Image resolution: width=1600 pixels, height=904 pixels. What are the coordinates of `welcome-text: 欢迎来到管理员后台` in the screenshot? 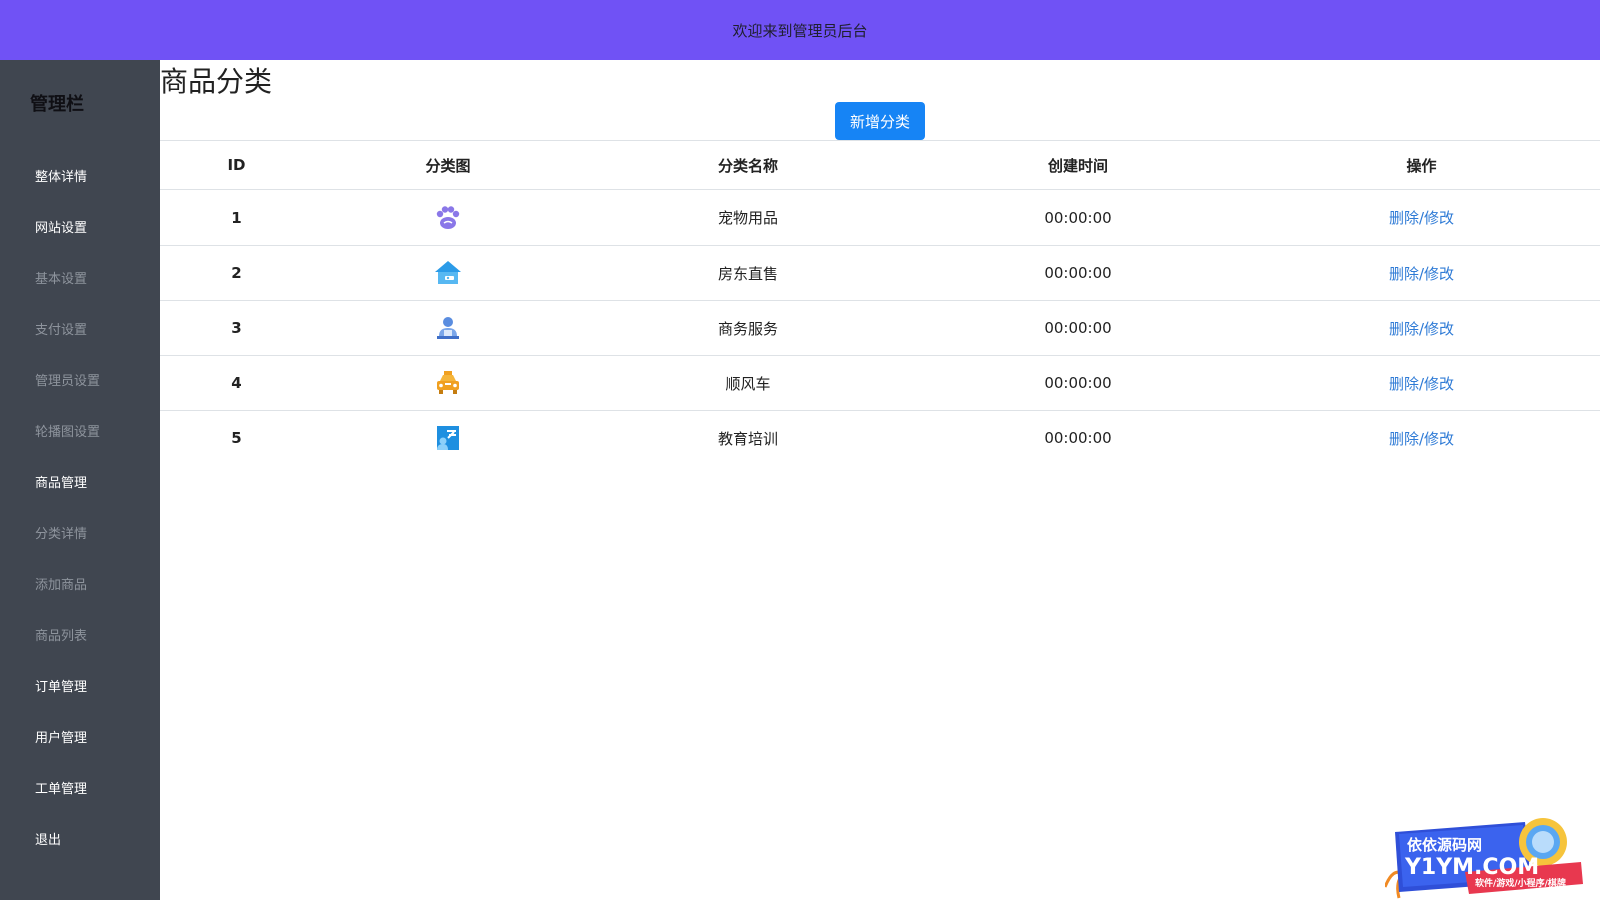 It's located at (800, 30).